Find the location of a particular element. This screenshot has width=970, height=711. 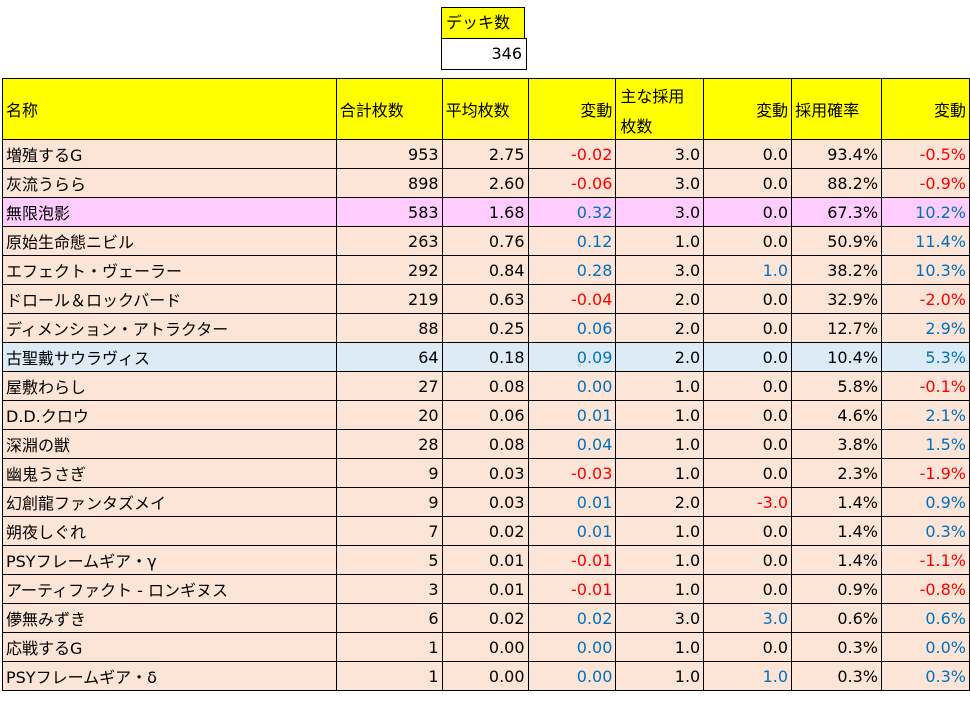

deck-count-value: 346 is located at coordinates (484, 54).